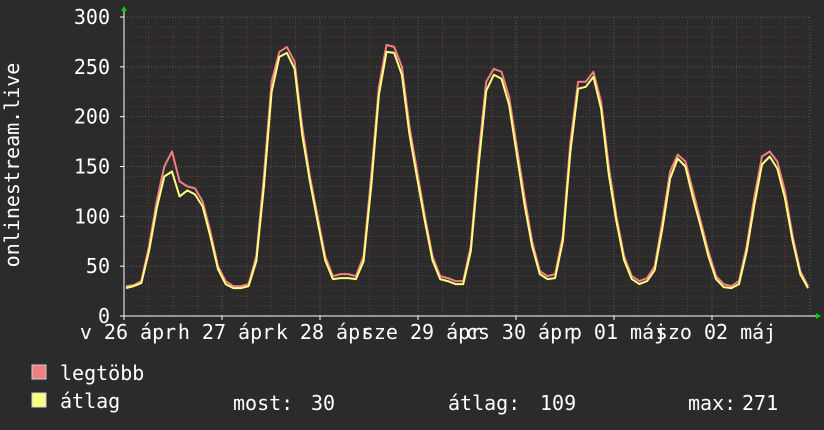 This screenshot has height=430, width=824. Describe the element at coordinates (92, 216) in the screenshot. I see `y-tick-label: 100` at that location.